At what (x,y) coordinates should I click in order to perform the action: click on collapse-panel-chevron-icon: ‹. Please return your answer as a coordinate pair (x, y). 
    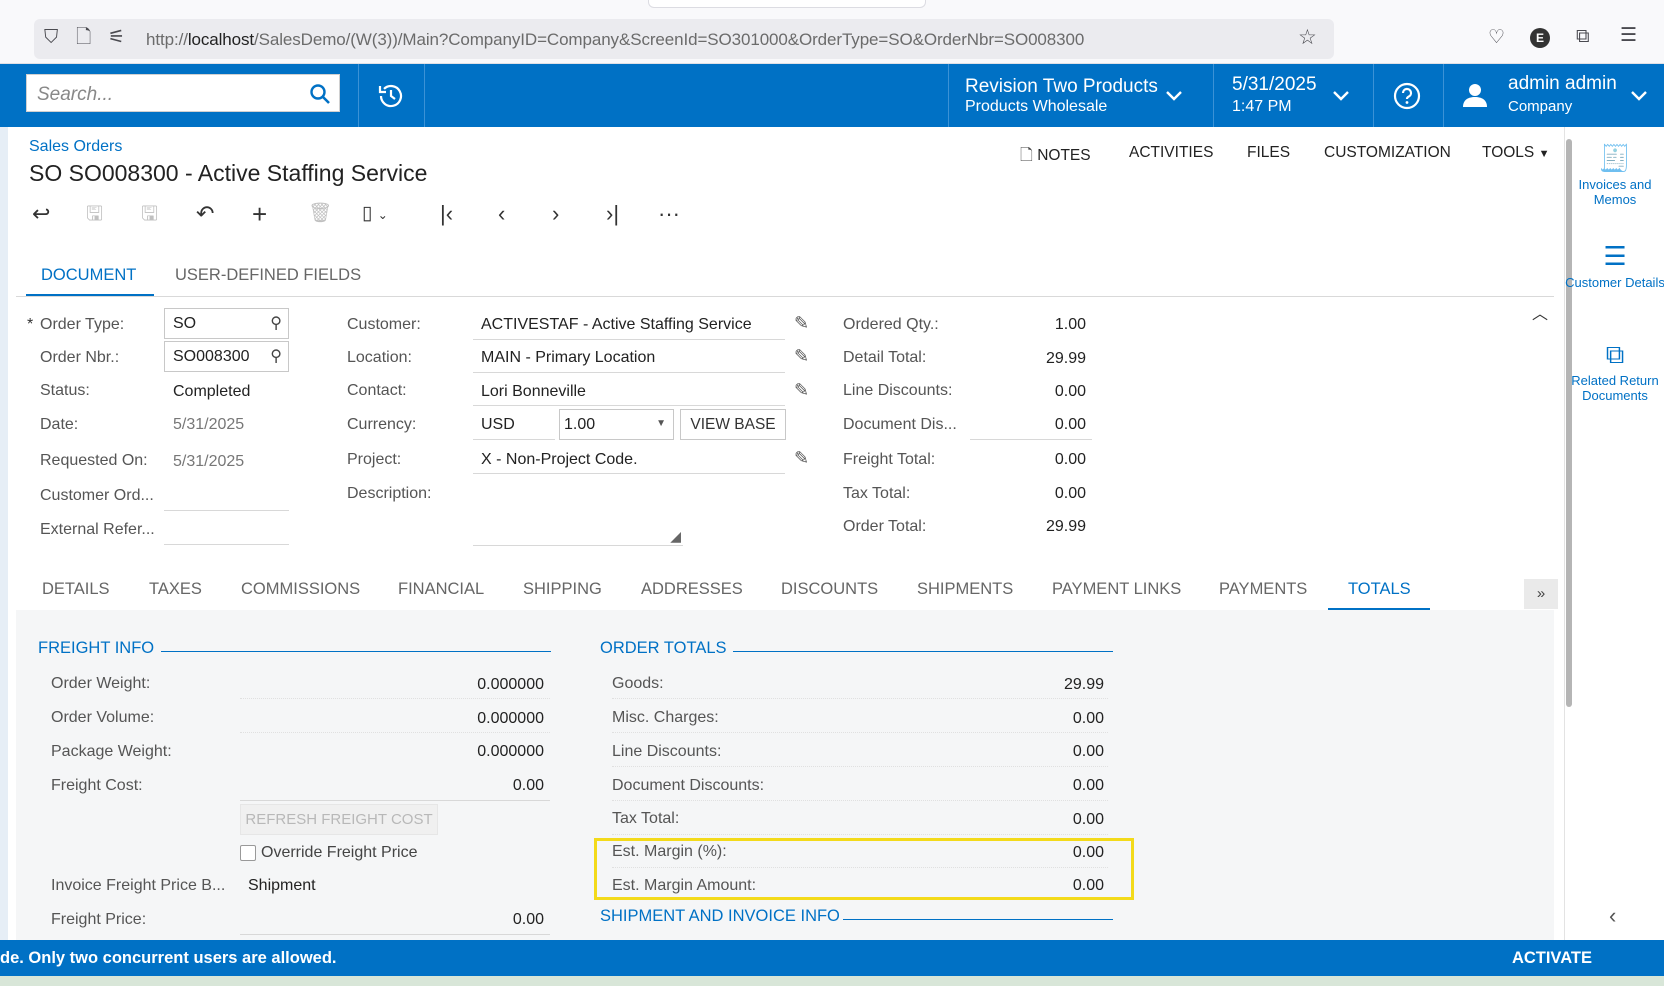
    Looking at the image, I should click on (1612, 916).